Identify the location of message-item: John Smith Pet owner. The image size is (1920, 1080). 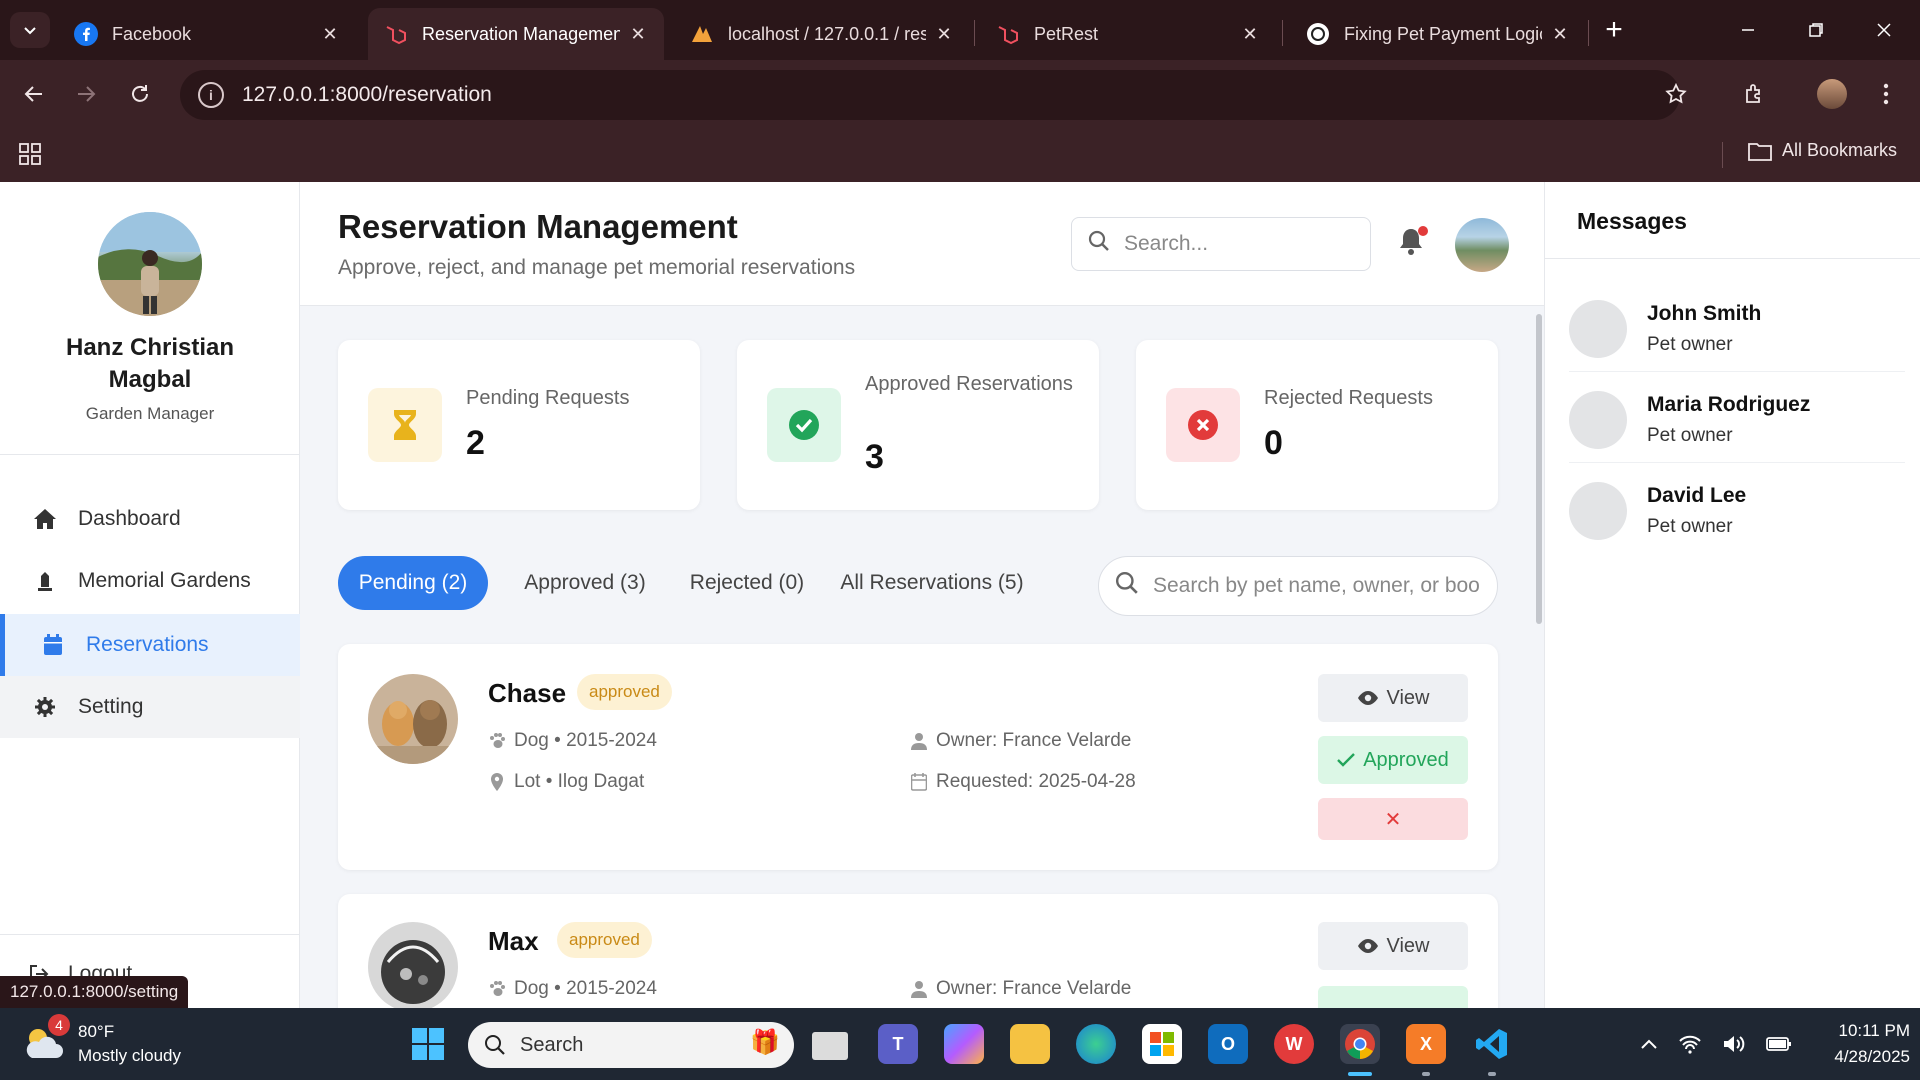
(1737, 327).